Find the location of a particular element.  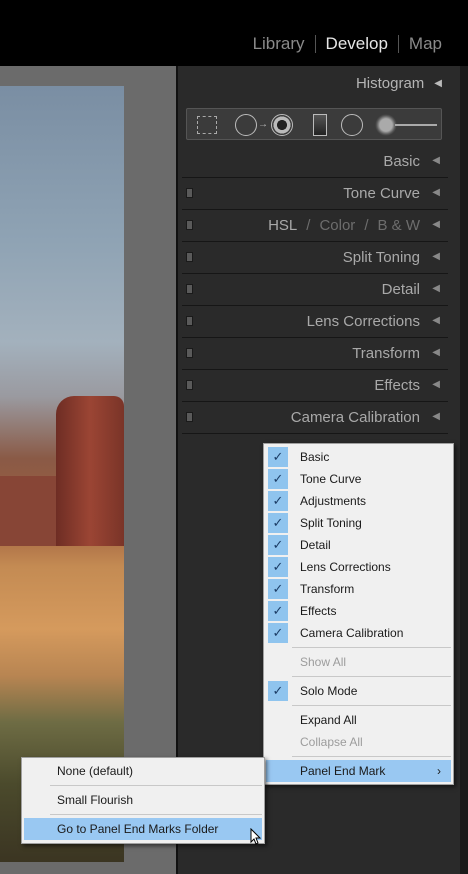

panel-lens-corrections: Lens Corrections ◀ is located at coordinates (315, 322).